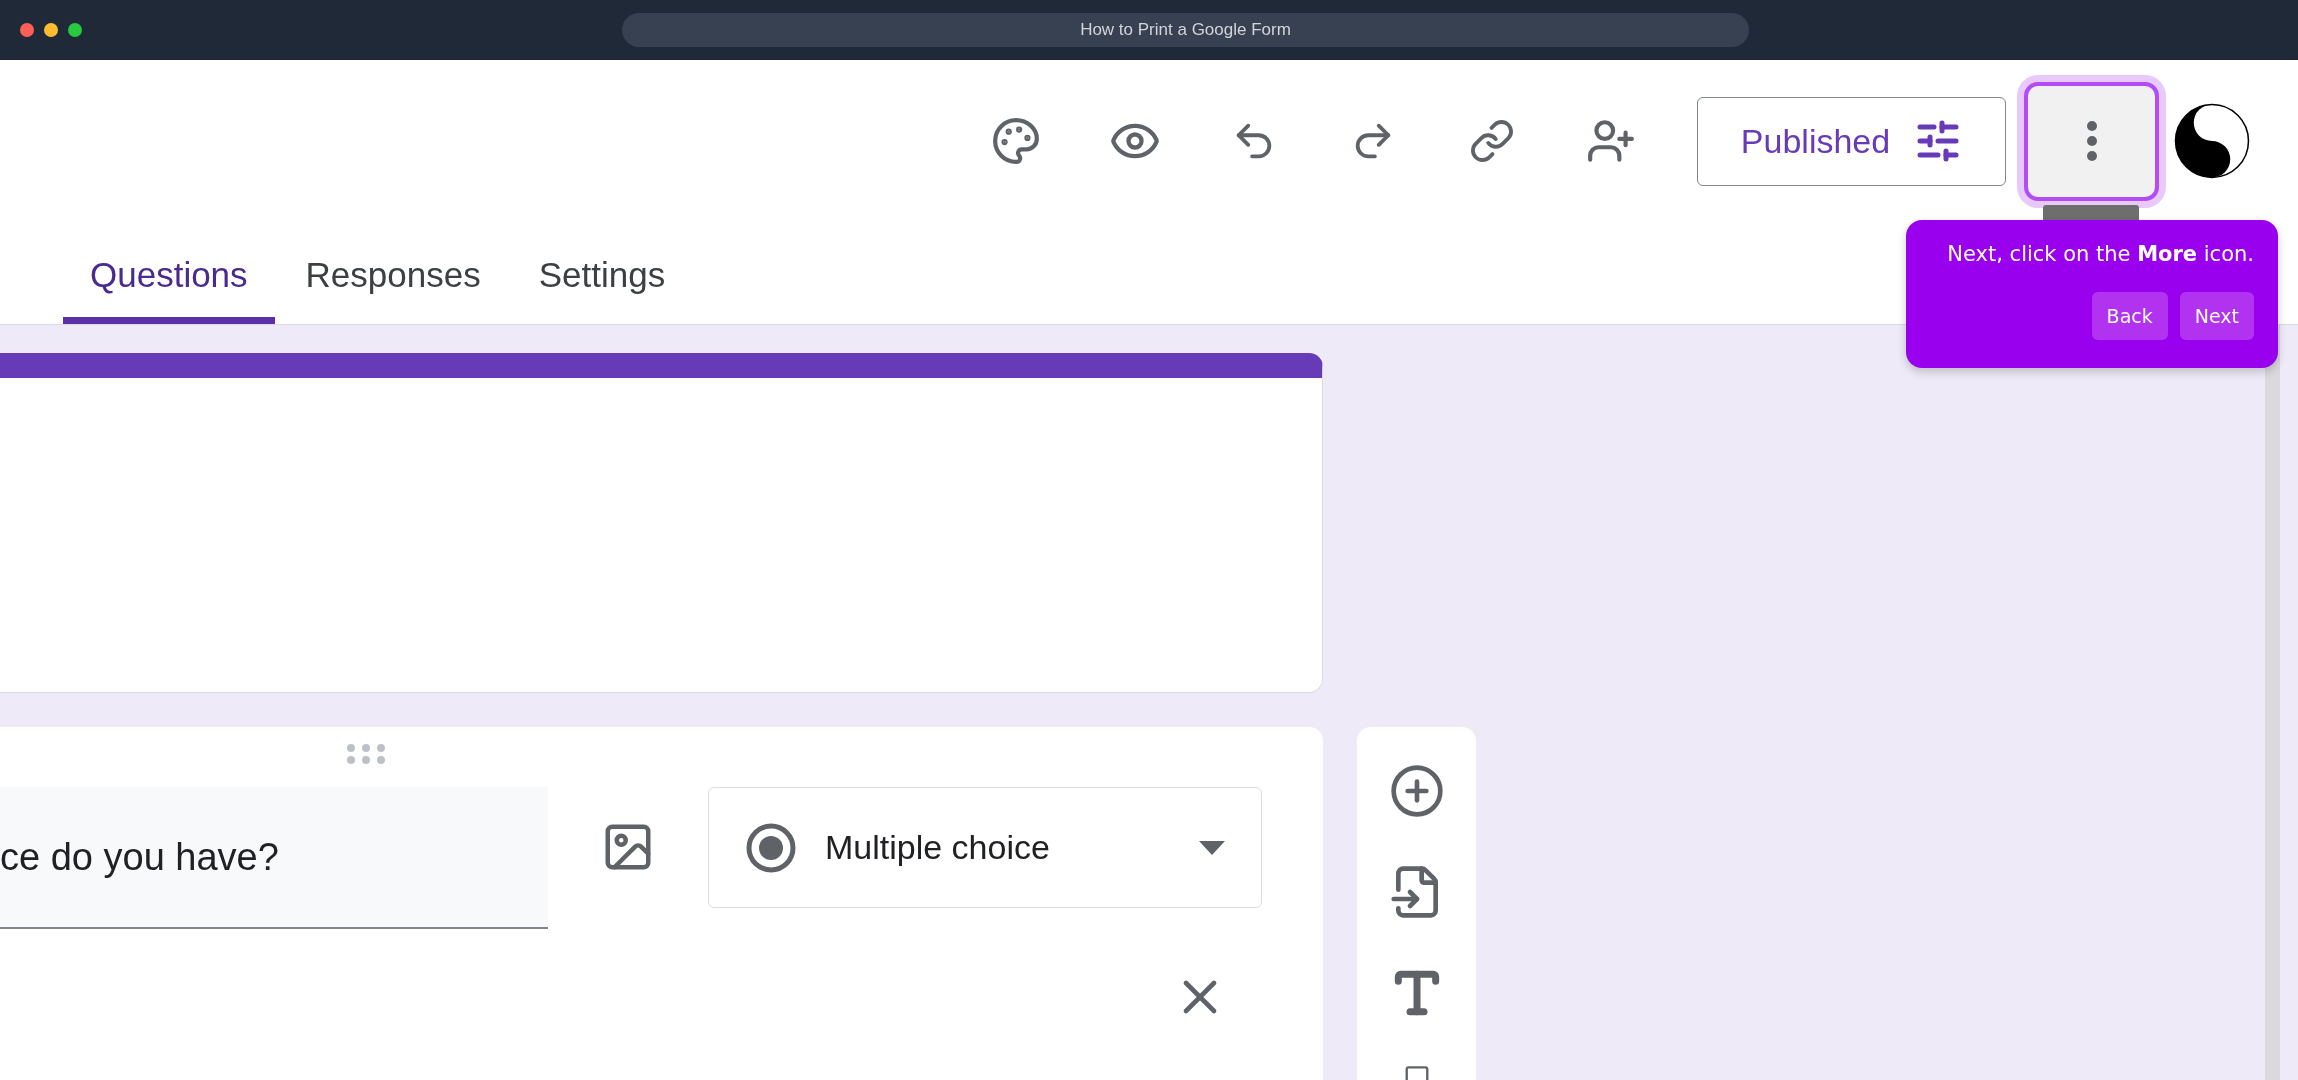 This screenshot has height=1080, width=2298. What do you see at coordinates (393, 289) in the screenshot?
I see `tab: Responses` at bounding box center [393, 289].